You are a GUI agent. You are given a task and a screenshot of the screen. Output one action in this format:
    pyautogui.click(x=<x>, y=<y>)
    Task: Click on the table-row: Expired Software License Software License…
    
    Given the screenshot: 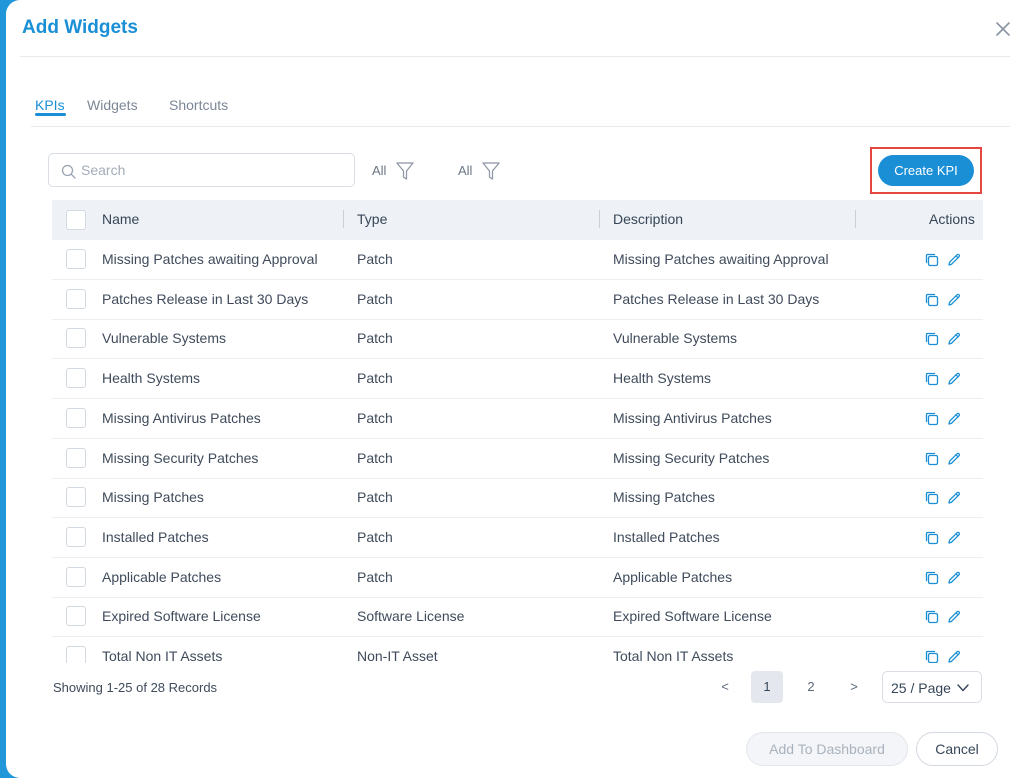 What is the action you would take?
    pyautogui.click(x=517, y=617)
    